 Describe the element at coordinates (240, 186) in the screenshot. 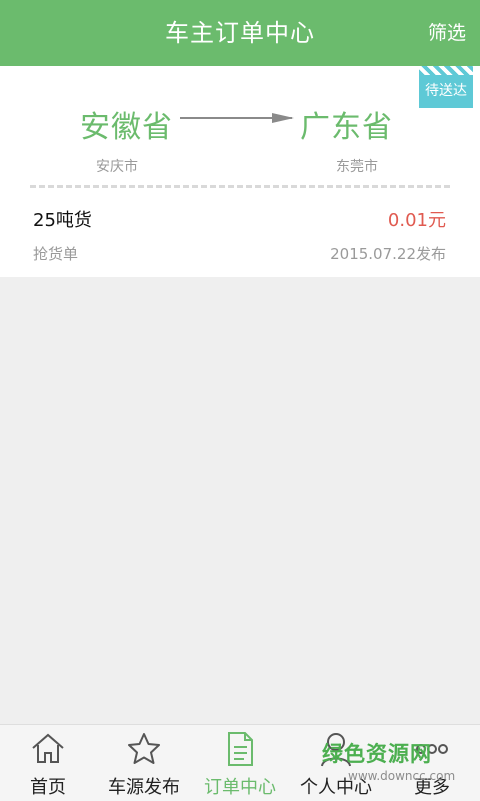

I see `divider` at that location.